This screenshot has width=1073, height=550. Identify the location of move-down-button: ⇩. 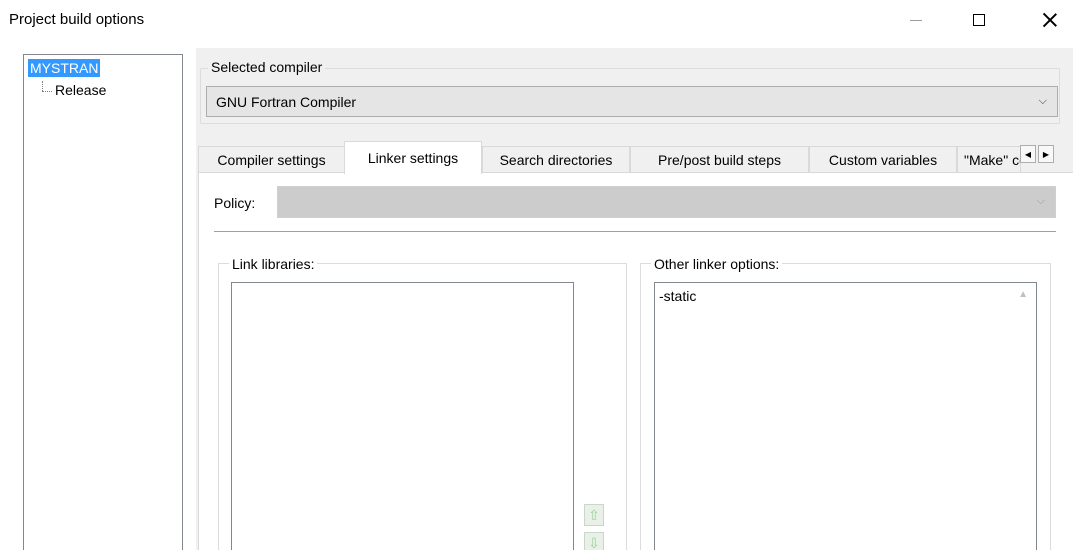
(594, 541).